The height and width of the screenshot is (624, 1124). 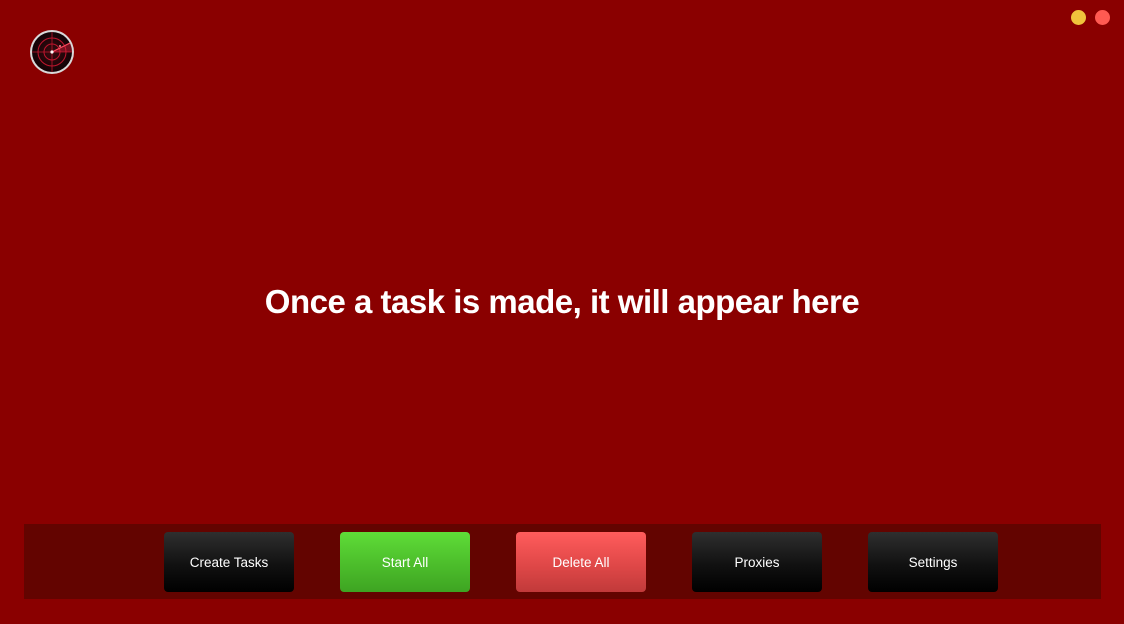 I want to click on delete-all-button: Delete All, so click(x=581, y=562).